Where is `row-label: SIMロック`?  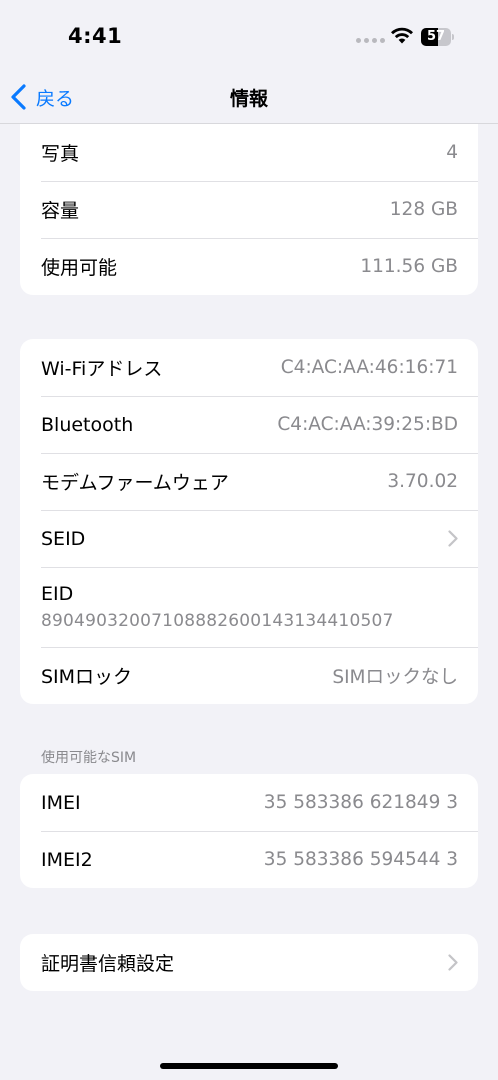 row-label: SIMロック is located at coordinates (87, 677).